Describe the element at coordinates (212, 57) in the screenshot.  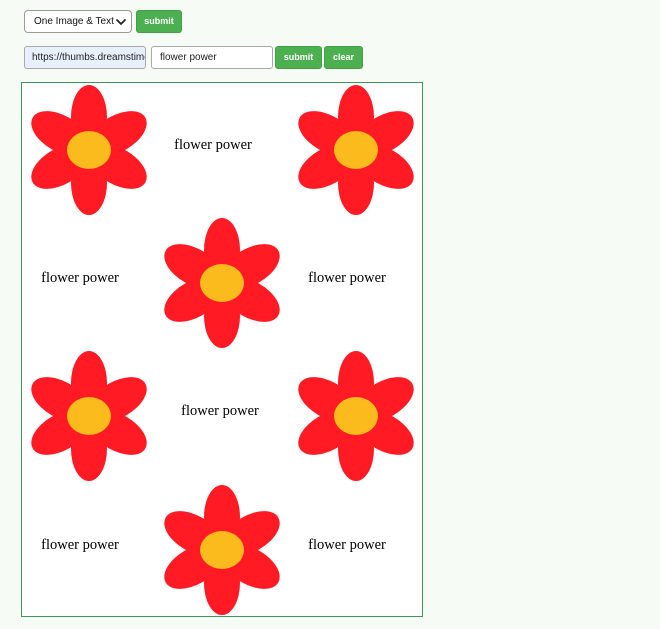
I see `caption-text-input: flower power` at that location.